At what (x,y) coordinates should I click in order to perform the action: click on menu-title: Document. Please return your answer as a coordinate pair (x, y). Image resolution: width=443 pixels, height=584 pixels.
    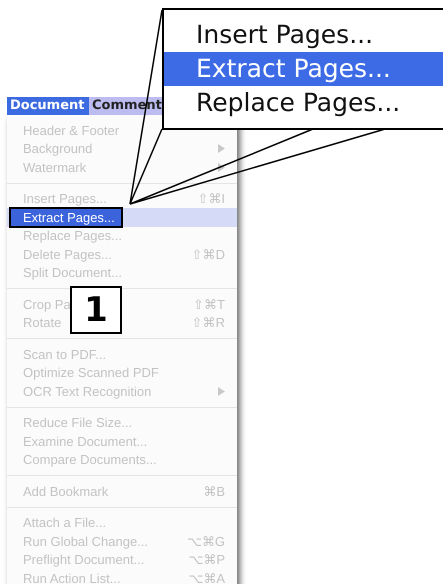
    Looking at the image, I should click on (48, 106).